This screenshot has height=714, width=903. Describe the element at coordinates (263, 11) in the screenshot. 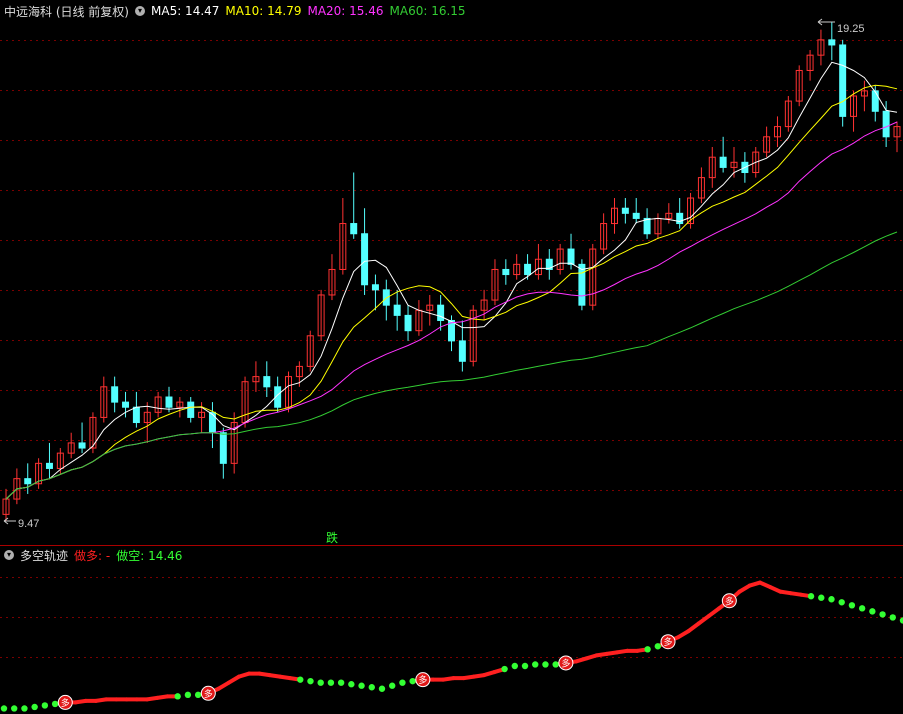

I see `ma10-label: MA10: 14.79` at that location.